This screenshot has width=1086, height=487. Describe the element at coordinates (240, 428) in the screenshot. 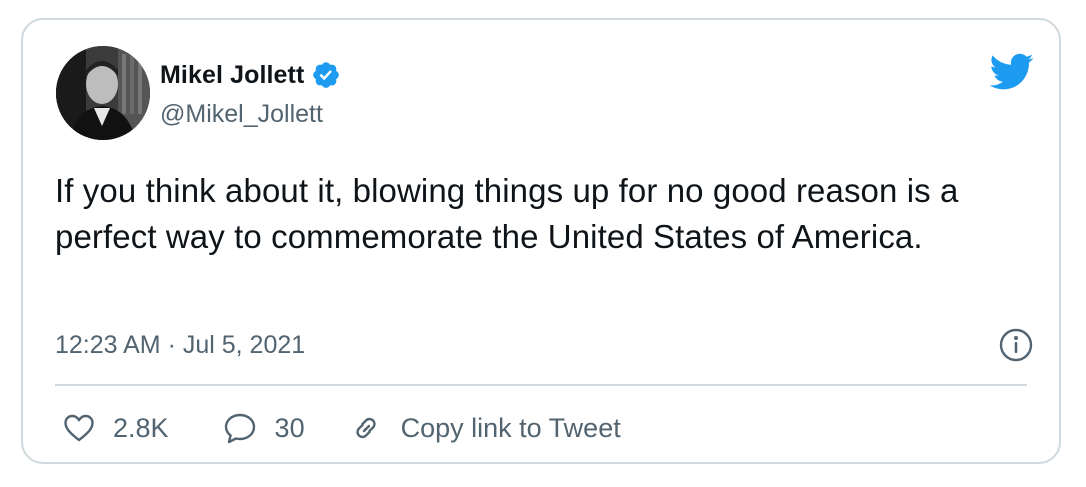

I see `speech-bubble-icon` at that location.